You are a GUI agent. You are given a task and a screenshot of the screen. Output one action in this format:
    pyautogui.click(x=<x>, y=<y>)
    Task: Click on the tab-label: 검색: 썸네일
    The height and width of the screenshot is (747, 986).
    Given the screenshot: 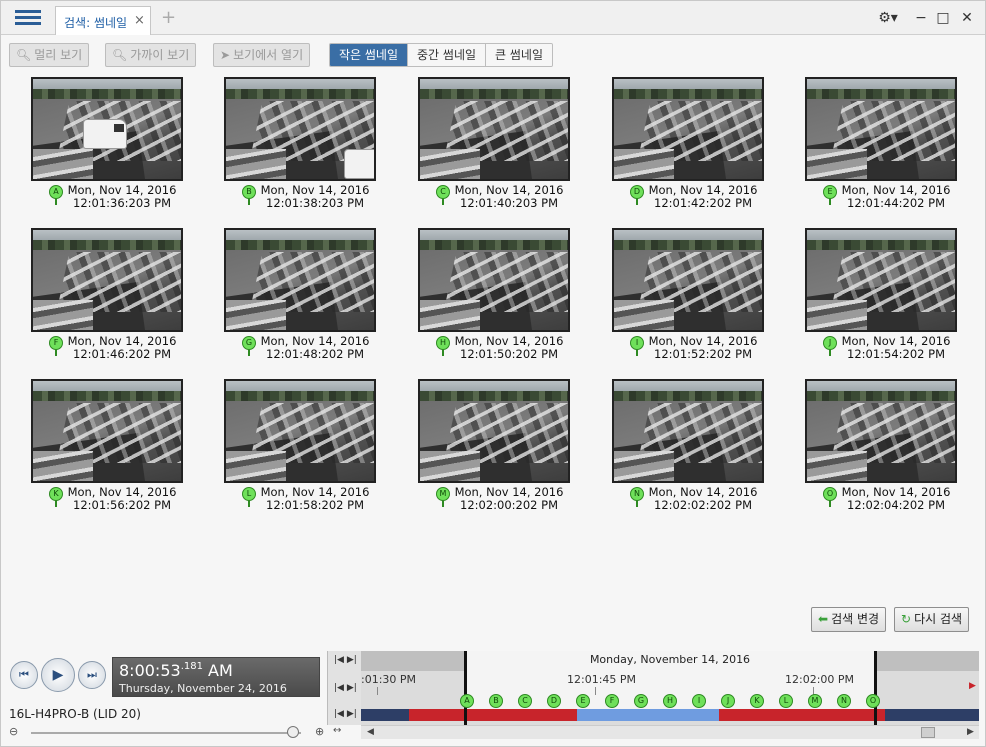 What is the action you would take?
    pyautogui.click(x=96, y=23)
    